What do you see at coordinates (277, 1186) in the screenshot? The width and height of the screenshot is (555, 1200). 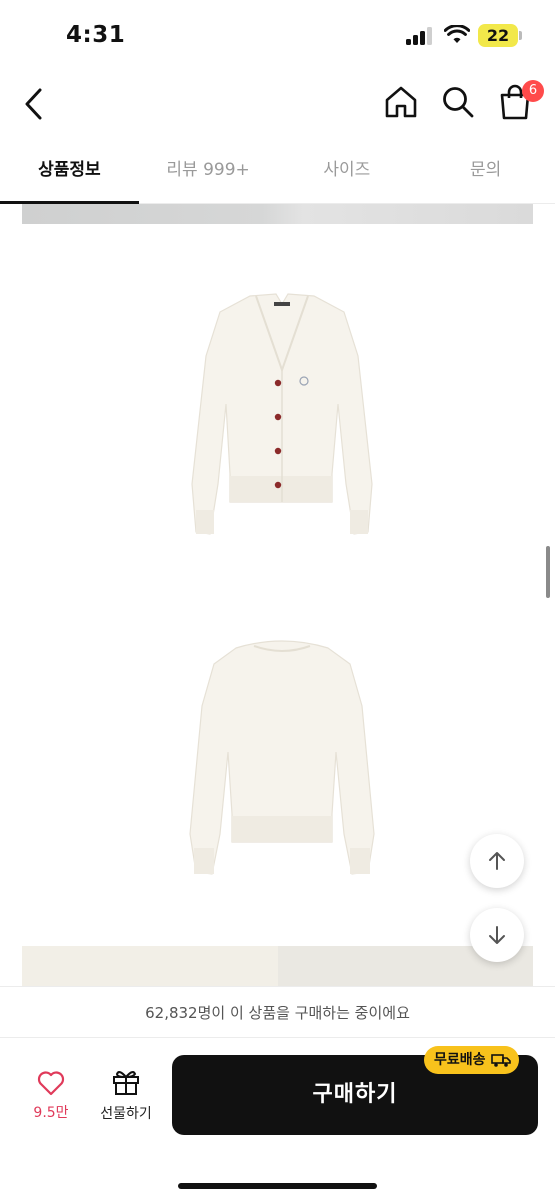 I see `home-indicator` at bounding box center [277, 1186].